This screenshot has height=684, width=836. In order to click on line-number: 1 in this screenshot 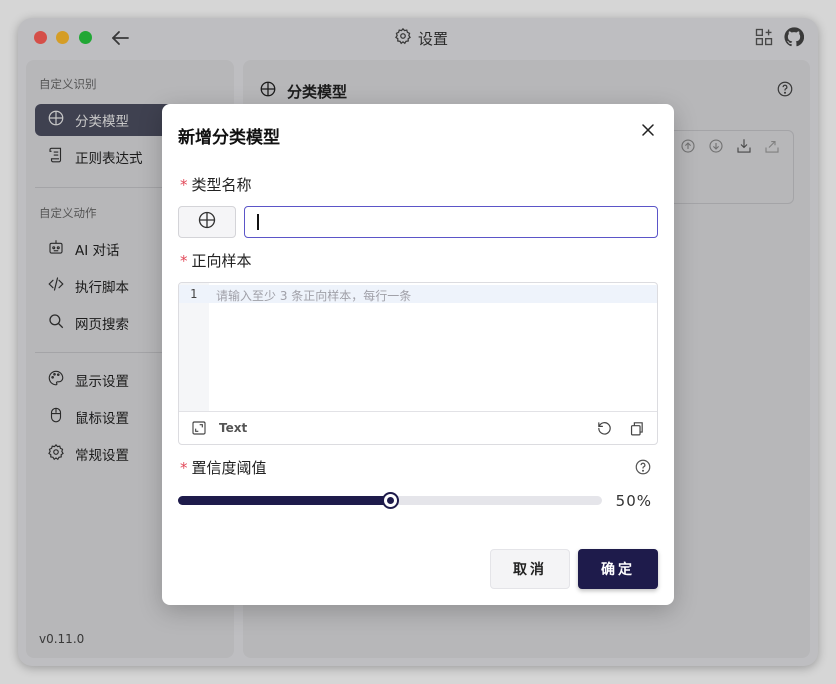, I will do `click(194, 294)`.